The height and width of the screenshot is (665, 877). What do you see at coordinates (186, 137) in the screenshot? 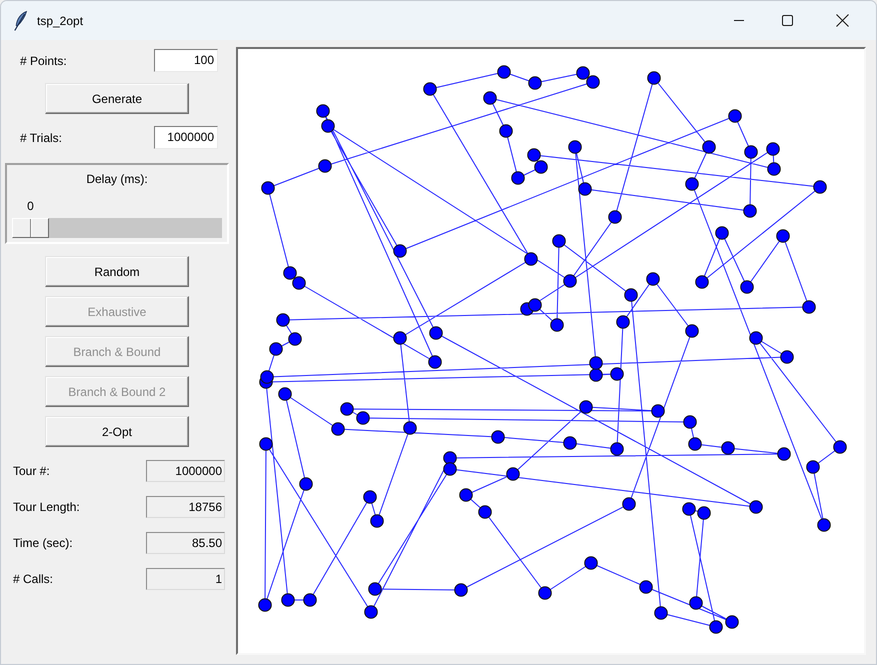
I see `trials-field: 1000000` at bounding box center [186, 137].